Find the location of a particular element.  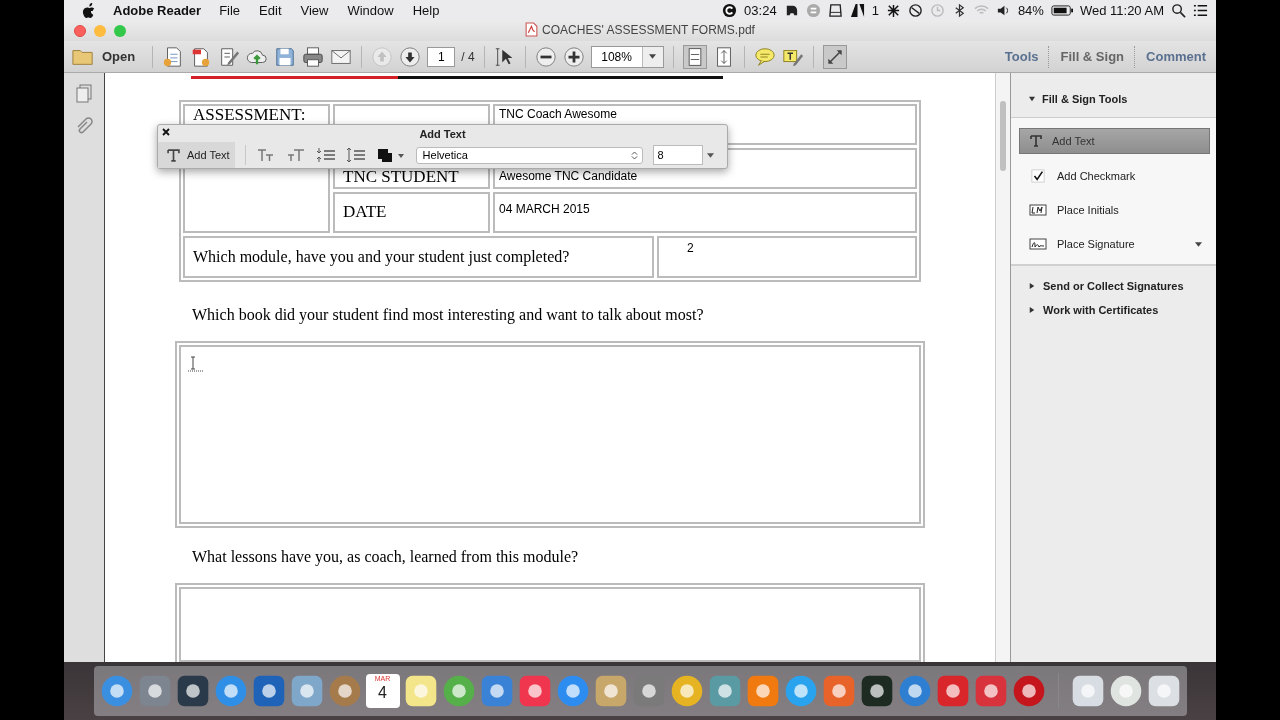

table-cell: DATE is located at coordinates (411, 212).